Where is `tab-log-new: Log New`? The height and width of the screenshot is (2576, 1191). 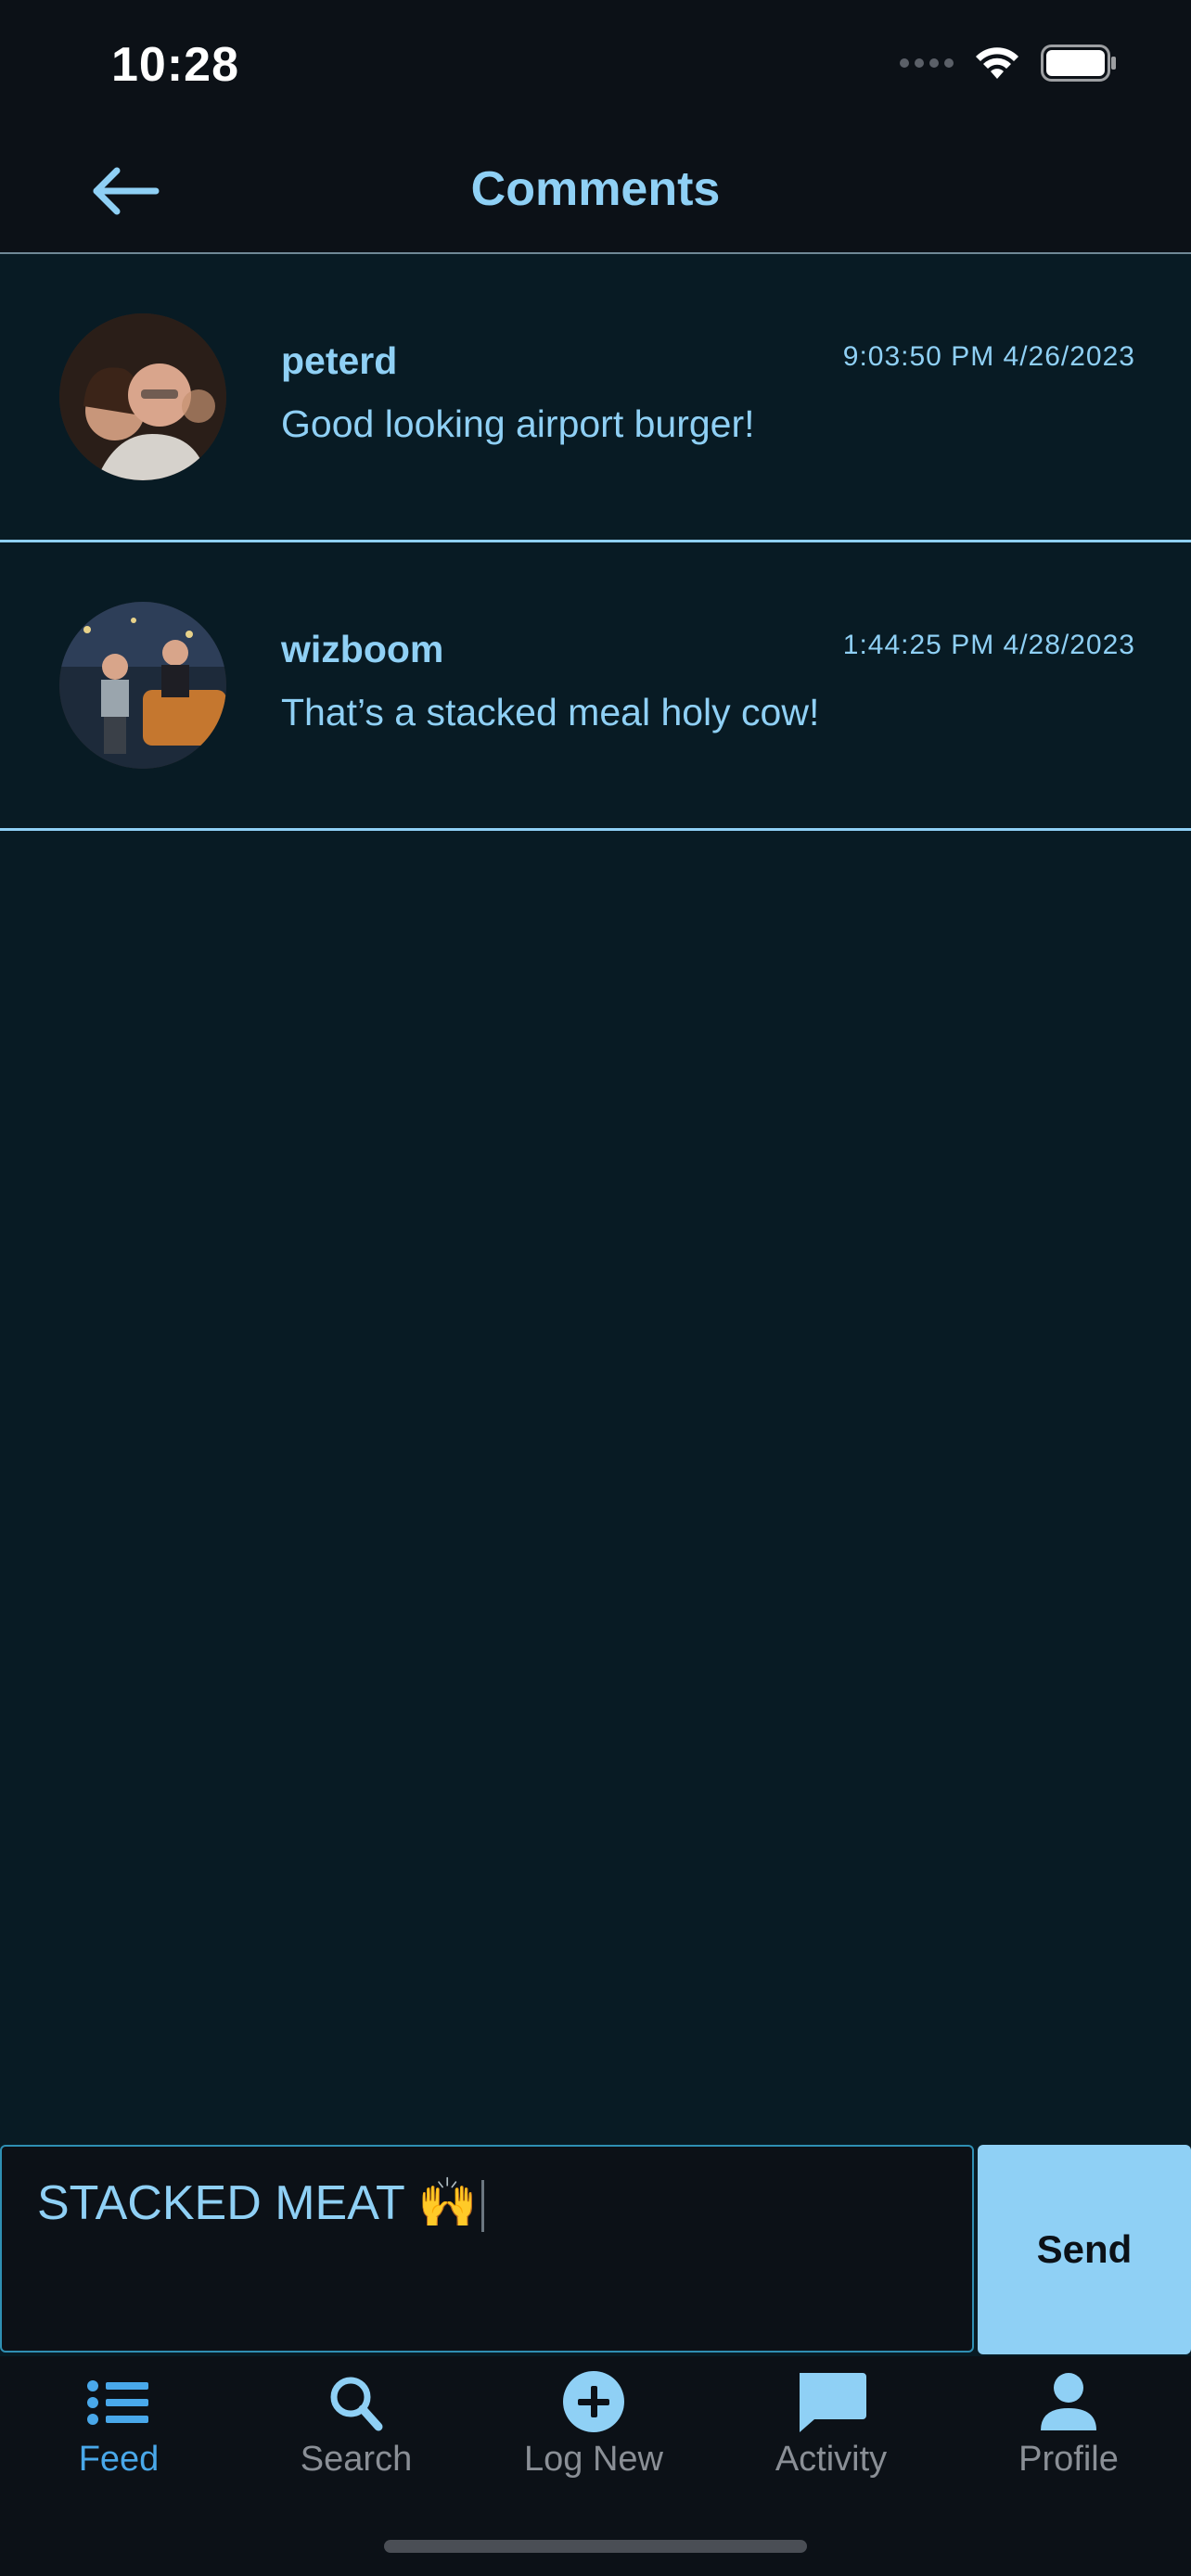 tab-log-new: Log New is located at coordinates (593, 2438).